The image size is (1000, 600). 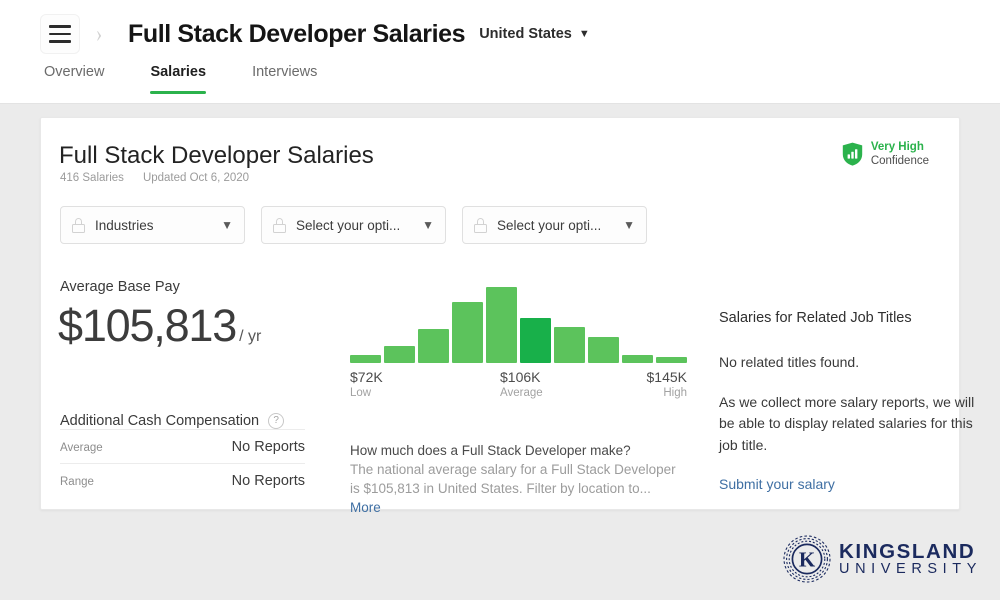 I want to click on tab-overview-label: Overview, so click(x=74, y=72).